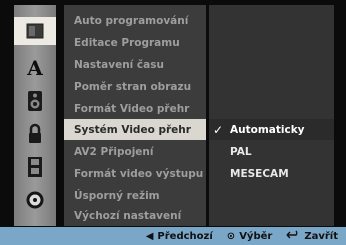  What do you see at coordinates (135, 129) in the screenshot?
I see `menu-item-video-system: Systém Video přehr` at bounding box center [135, 129].